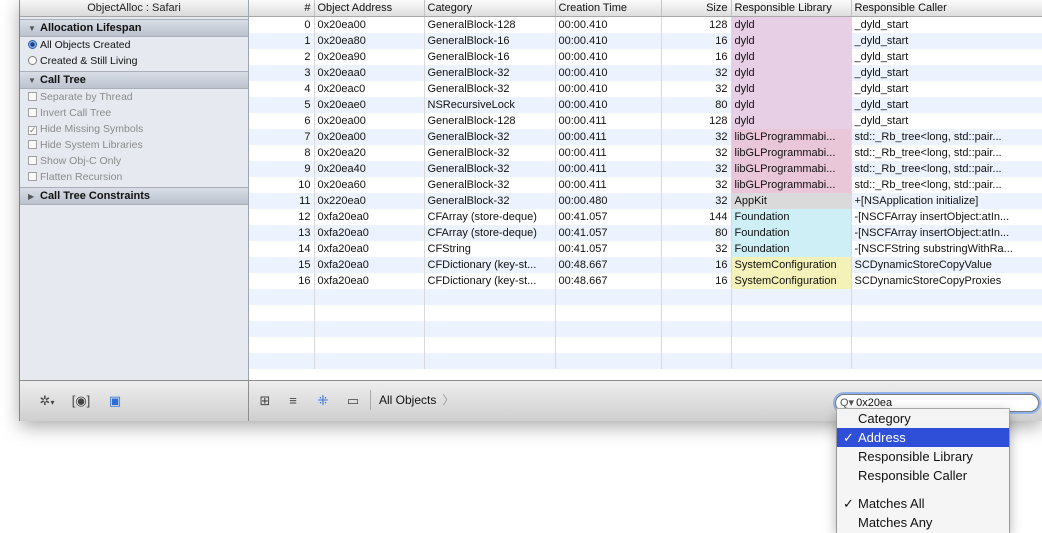  Describe the element at coordinates (923, 437) in the screenshot. I see `menu-item-address: ✓ Address` at that location.